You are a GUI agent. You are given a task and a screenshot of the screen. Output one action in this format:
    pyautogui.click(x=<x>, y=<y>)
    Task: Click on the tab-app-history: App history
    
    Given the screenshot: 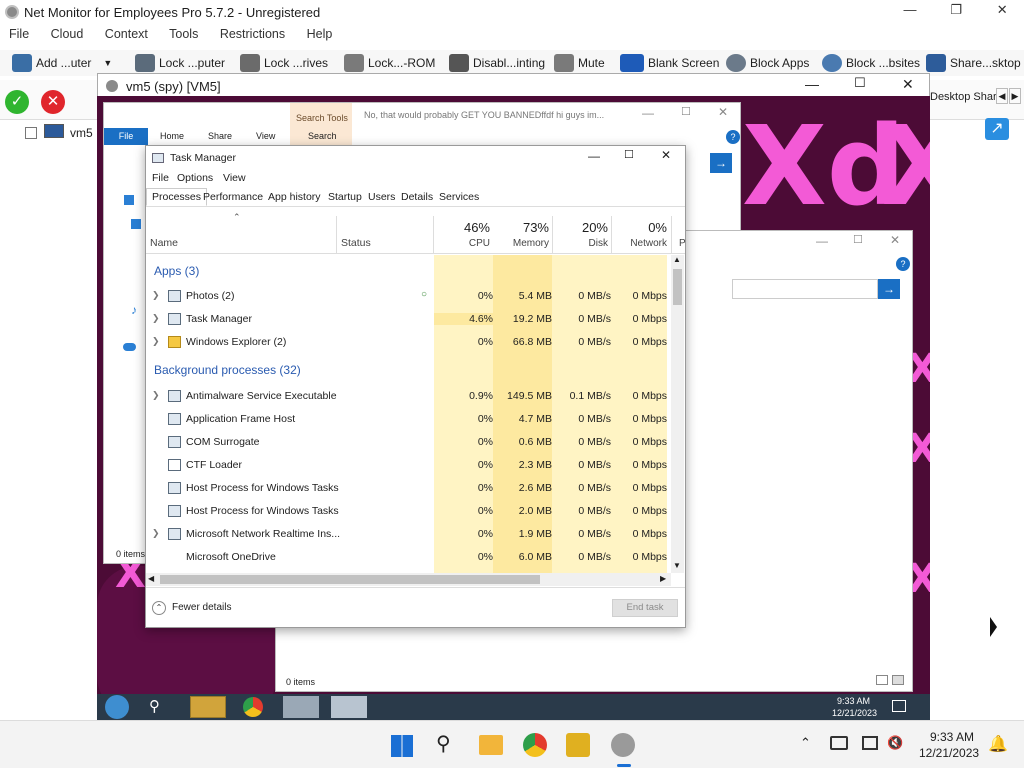 What is the action you would take?
    pyautogui.click(x=294, y=197)
    